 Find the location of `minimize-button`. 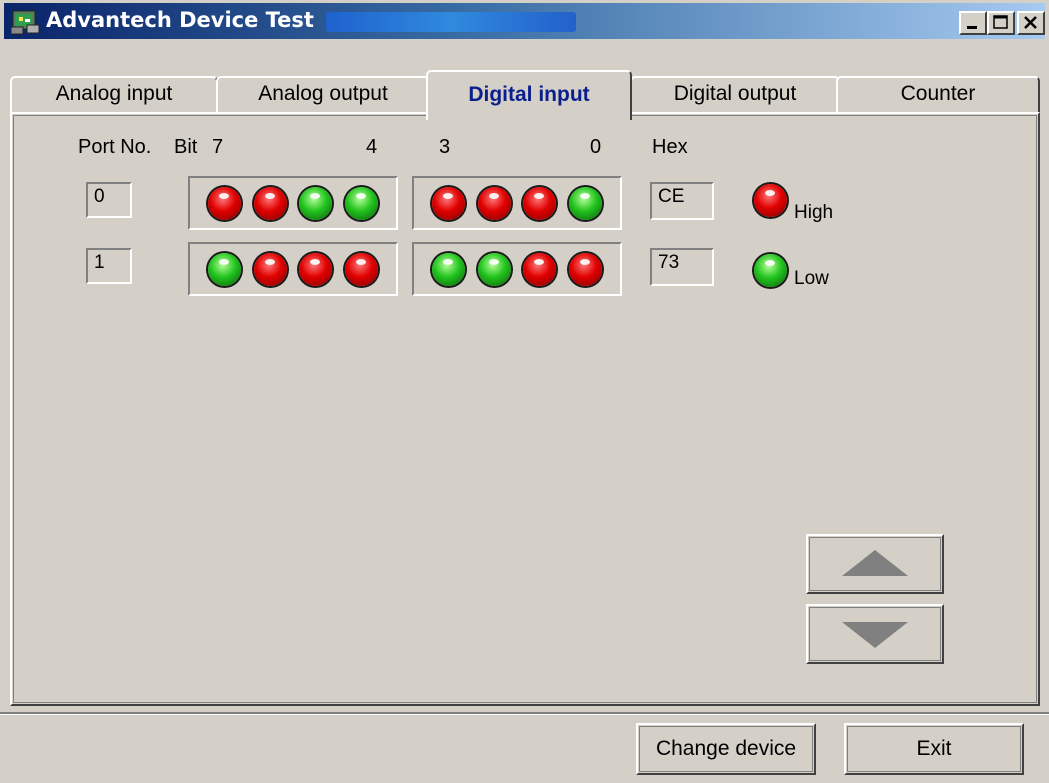

minimize-button is located at coordinates (973, 23).